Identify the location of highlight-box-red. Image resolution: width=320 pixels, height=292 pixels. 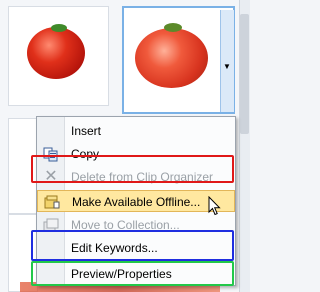
(132, 169).